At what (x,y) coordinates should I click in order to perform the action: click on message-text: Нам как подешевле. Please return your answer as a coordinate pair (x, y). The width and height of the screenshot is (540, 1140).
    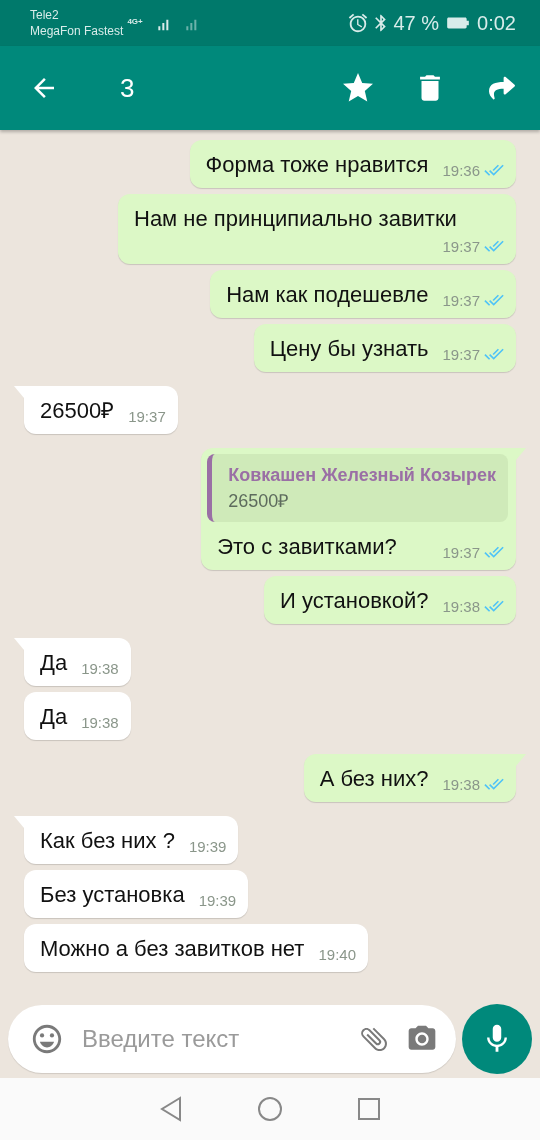
    Looking at the image, I should click on (327, 295).